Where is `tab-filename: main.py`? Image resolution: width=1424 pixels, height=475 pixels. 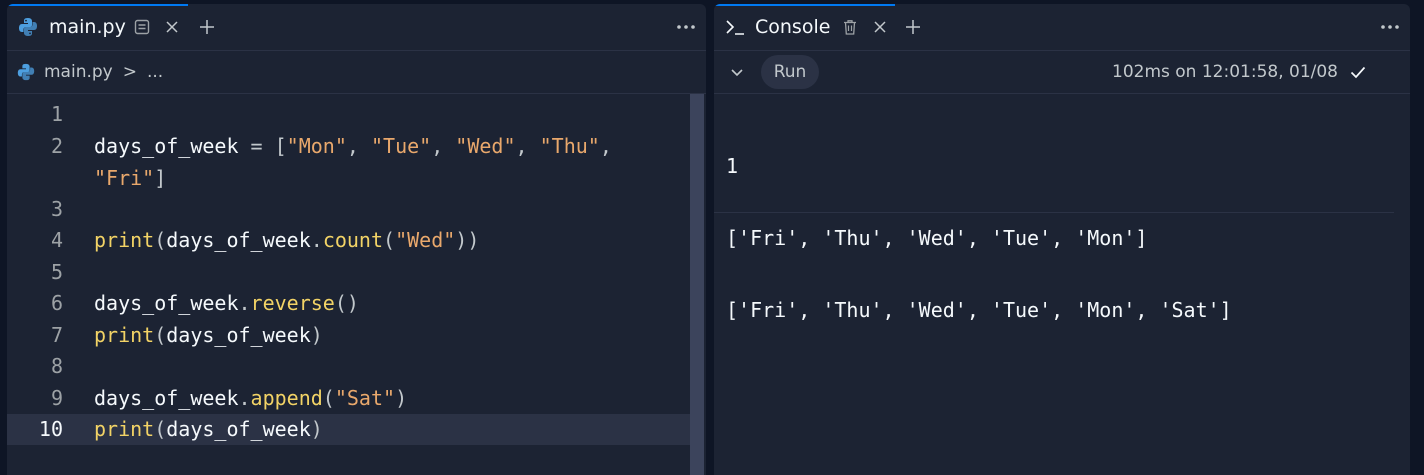 tab-filename: main.py is located at coordinates (87, 27).